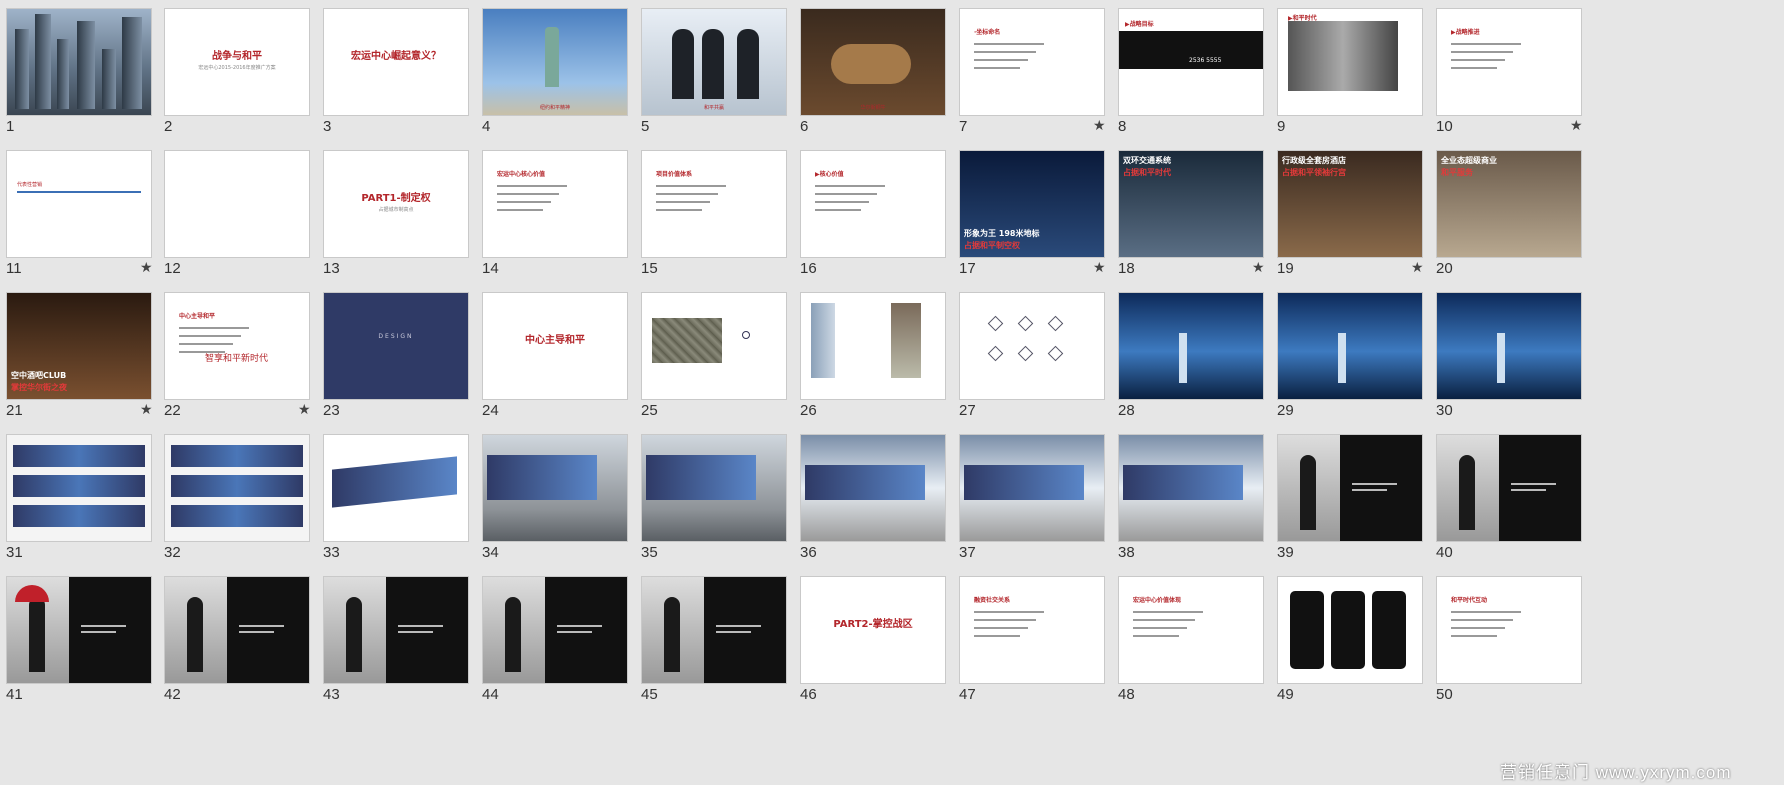 The image size is (1784, 785). I want to click on slide-preview: 和平时代互动, so click(1509, 630).